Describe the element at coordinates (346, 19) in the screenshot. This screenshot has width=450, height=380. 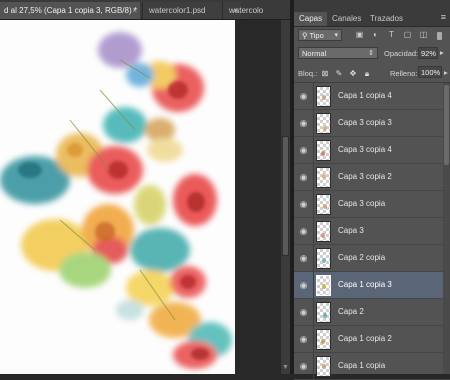
I see `tab-channels: Canales` at that location.